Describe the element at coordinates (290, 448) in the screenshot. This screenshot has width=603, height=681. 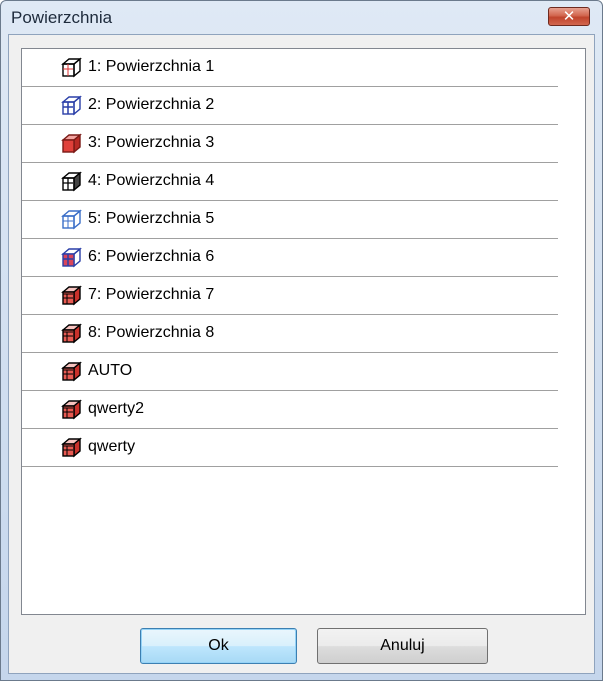
I see `list-item: qwerty` at that location.